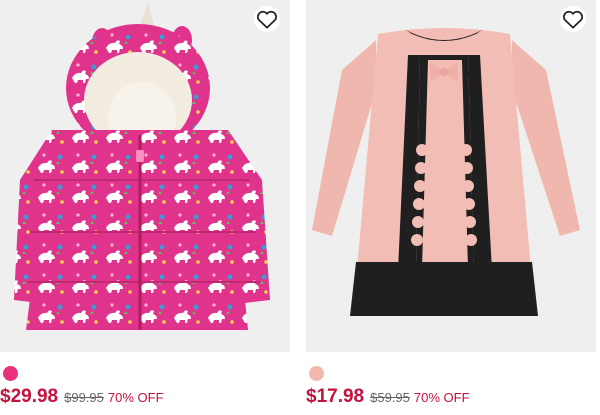 The height and width of the screenshot is (415, 600). I want to click on price-row: $17.98 $59.95 70% OFF, so click(388, 397).